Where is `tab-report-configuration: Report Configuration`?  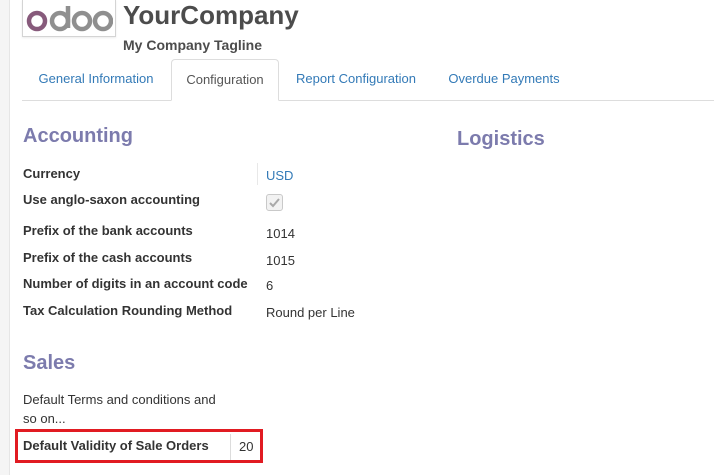 tab-report-configuration: Report Configuration is located at coordinates (356, 79).